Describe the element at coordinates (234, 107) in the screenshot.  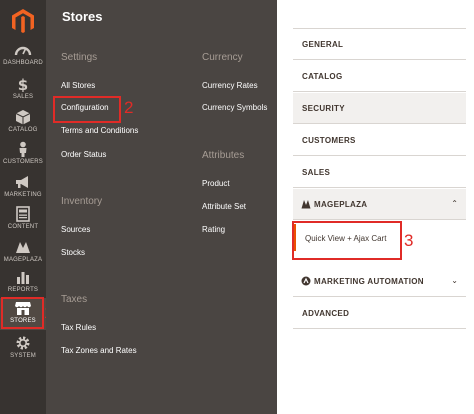
I see `link-currency-symbols: Currency Symbols` at that location.